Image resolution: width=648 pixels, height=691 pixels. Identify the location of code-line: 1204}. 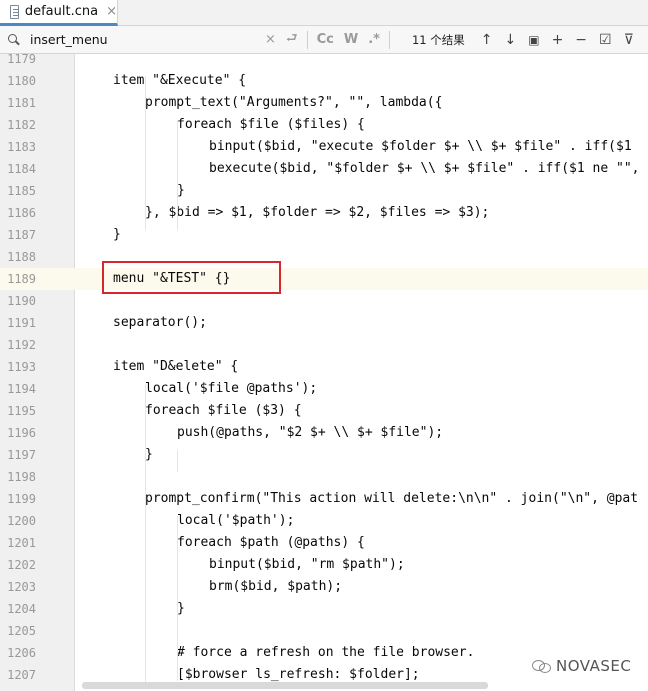
(324, 609).